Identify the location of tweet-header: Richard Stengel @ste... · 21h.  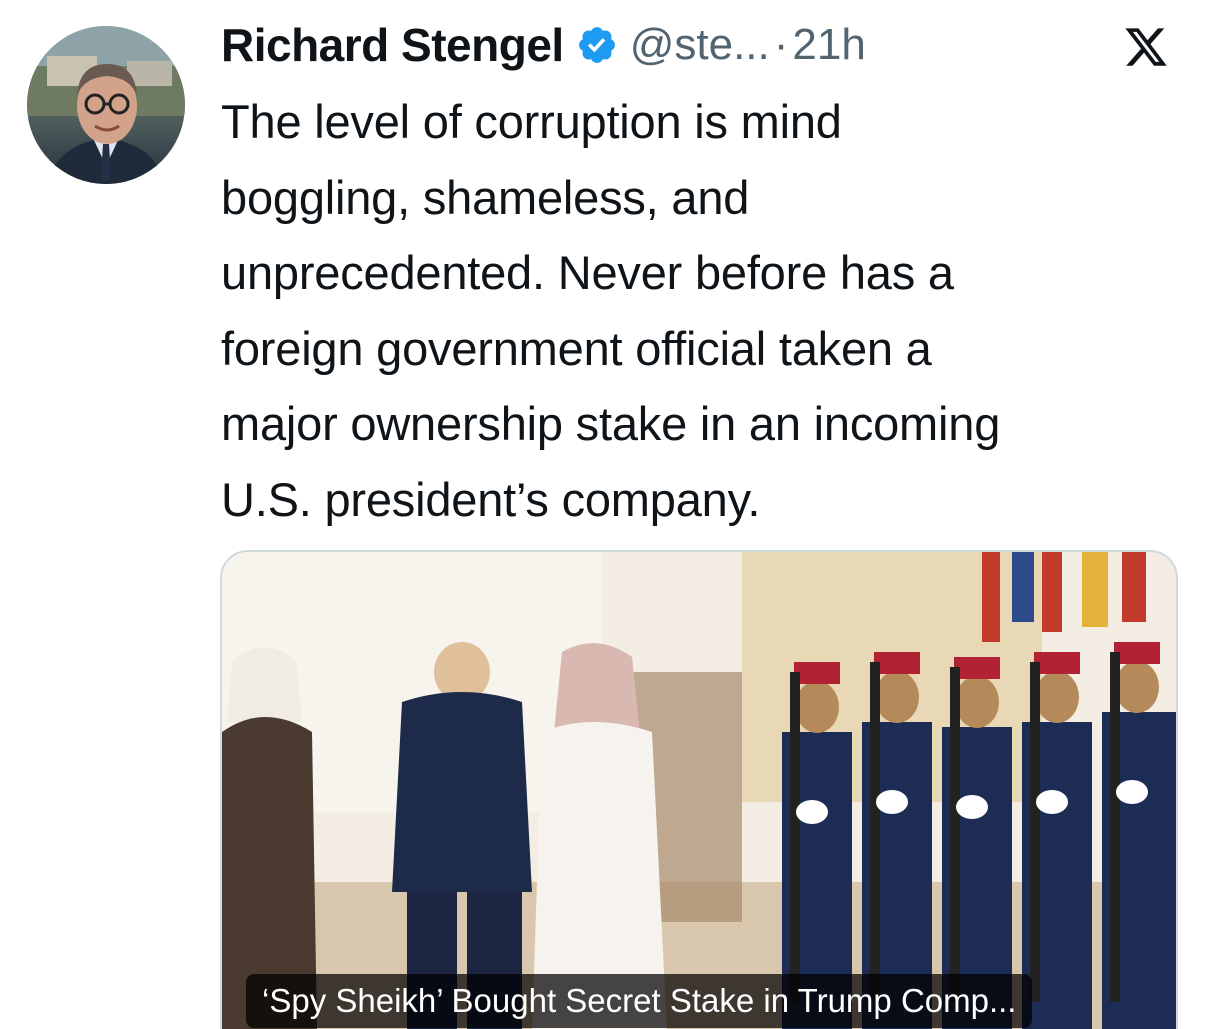
(543, 45).